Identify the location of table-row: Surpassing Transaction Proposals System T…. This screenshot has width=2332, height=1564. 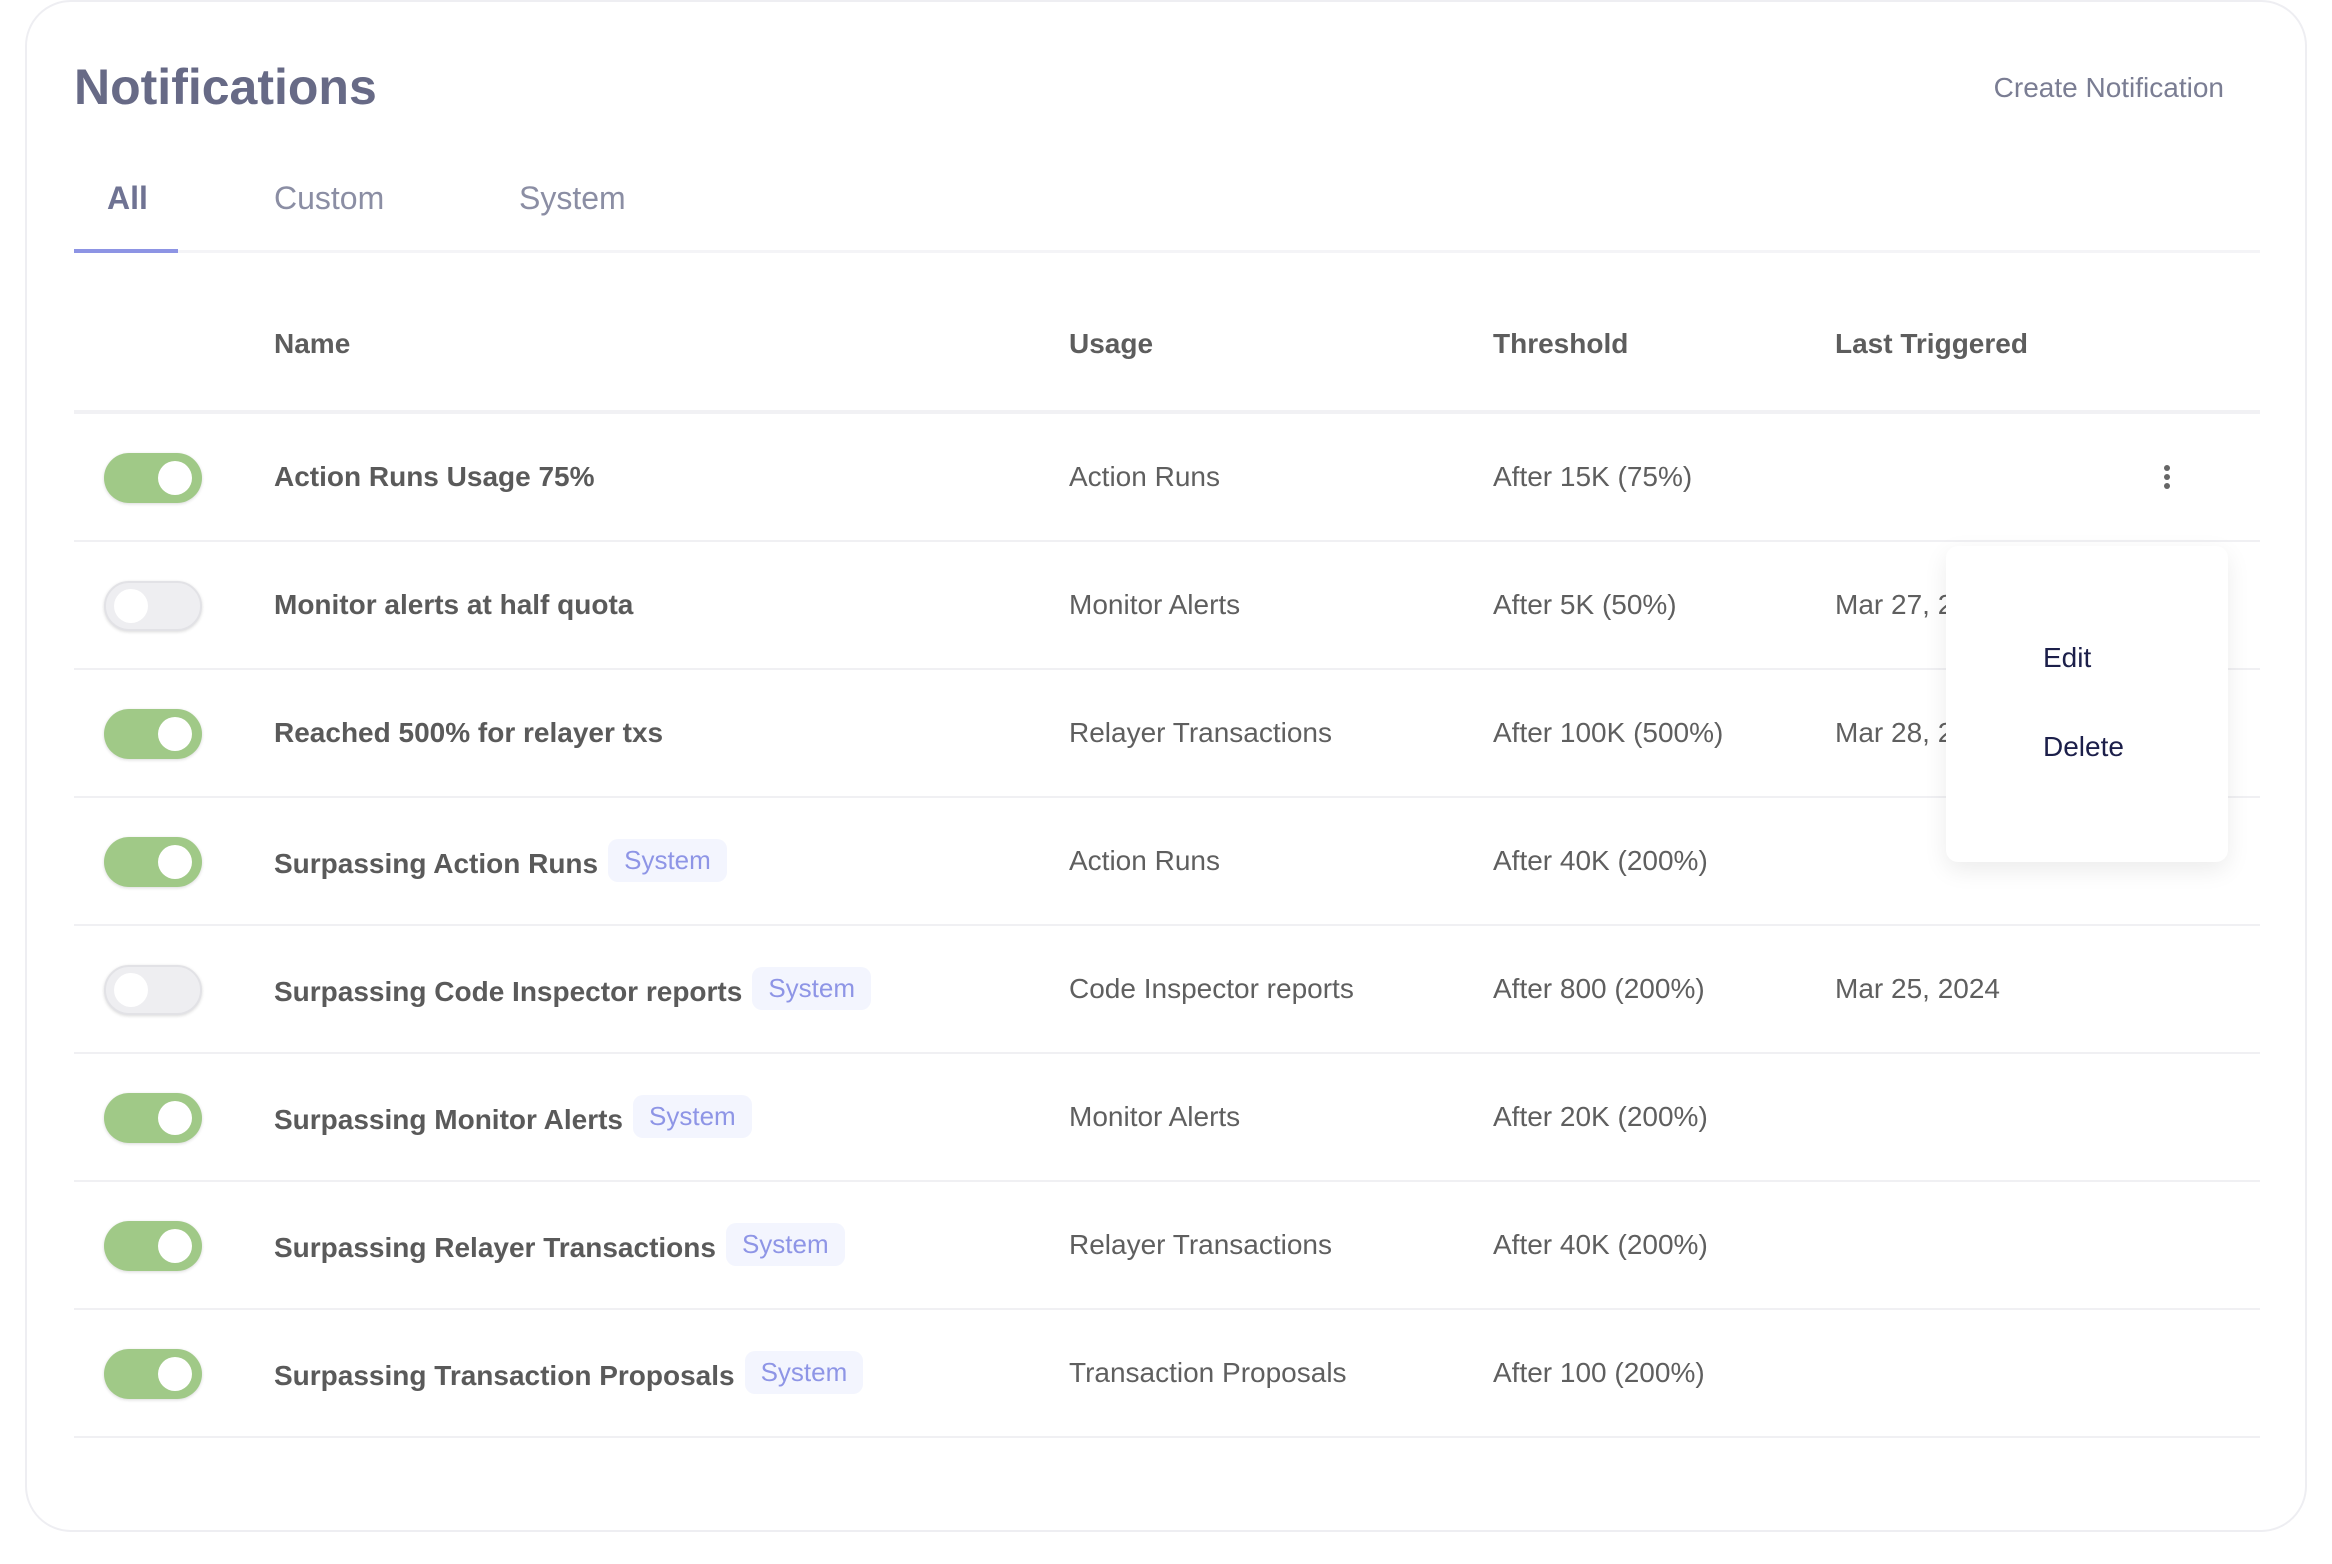
(1167, 1374).